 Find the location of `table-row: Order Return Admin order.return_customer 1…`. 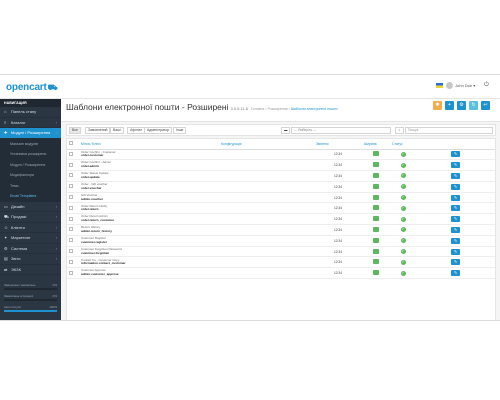

table-row: Order Return Admin order.return_customer 1… is located at coordinates (281, 219).